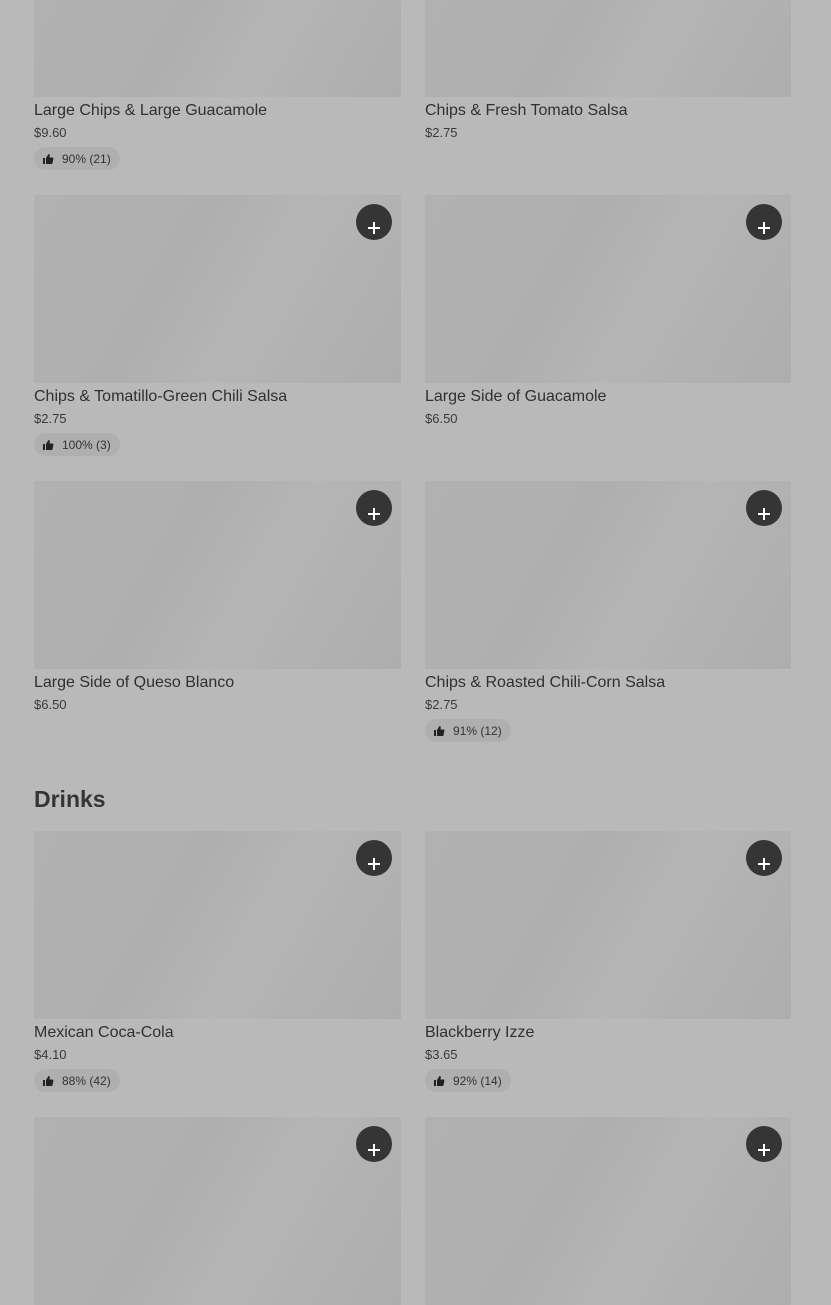  Describe the element at coordinates (608, 111) in the screenshot. I see `item-name: Chips & Fresh Tomato Salsa` at that location.